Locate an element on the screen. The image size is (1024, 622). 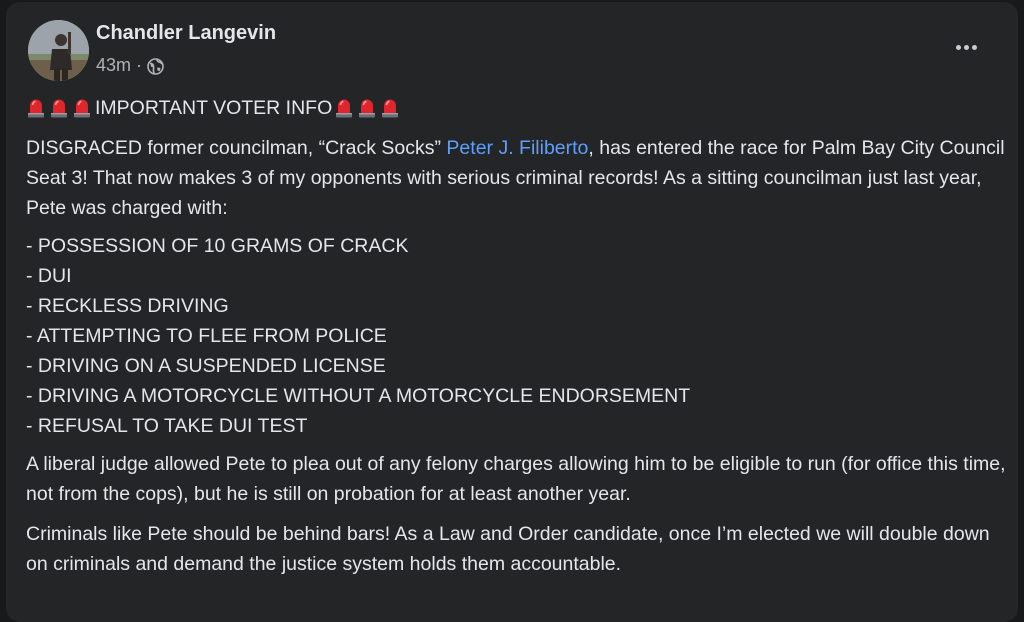
list-item: - RECKLESS DRIVING is located at coordinates (127, 306).